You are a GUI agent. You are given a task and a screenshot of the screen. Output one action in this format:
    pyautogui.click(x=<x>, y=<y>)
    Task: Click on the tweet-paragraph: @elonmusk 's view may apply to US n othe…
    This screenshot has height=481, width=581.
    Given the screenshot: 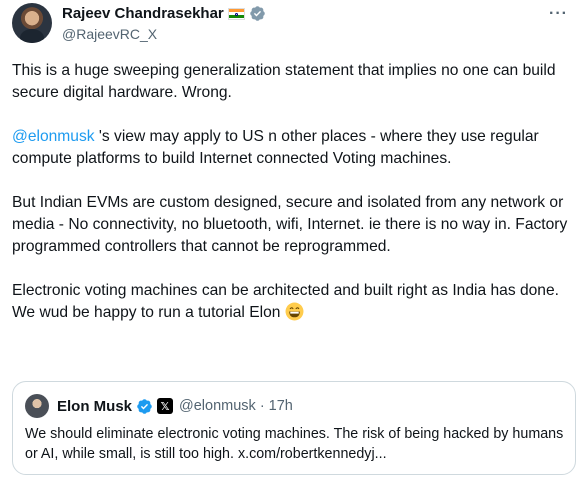 What is the action you would take?
    pyautogui.click(x=293, y=148)
    